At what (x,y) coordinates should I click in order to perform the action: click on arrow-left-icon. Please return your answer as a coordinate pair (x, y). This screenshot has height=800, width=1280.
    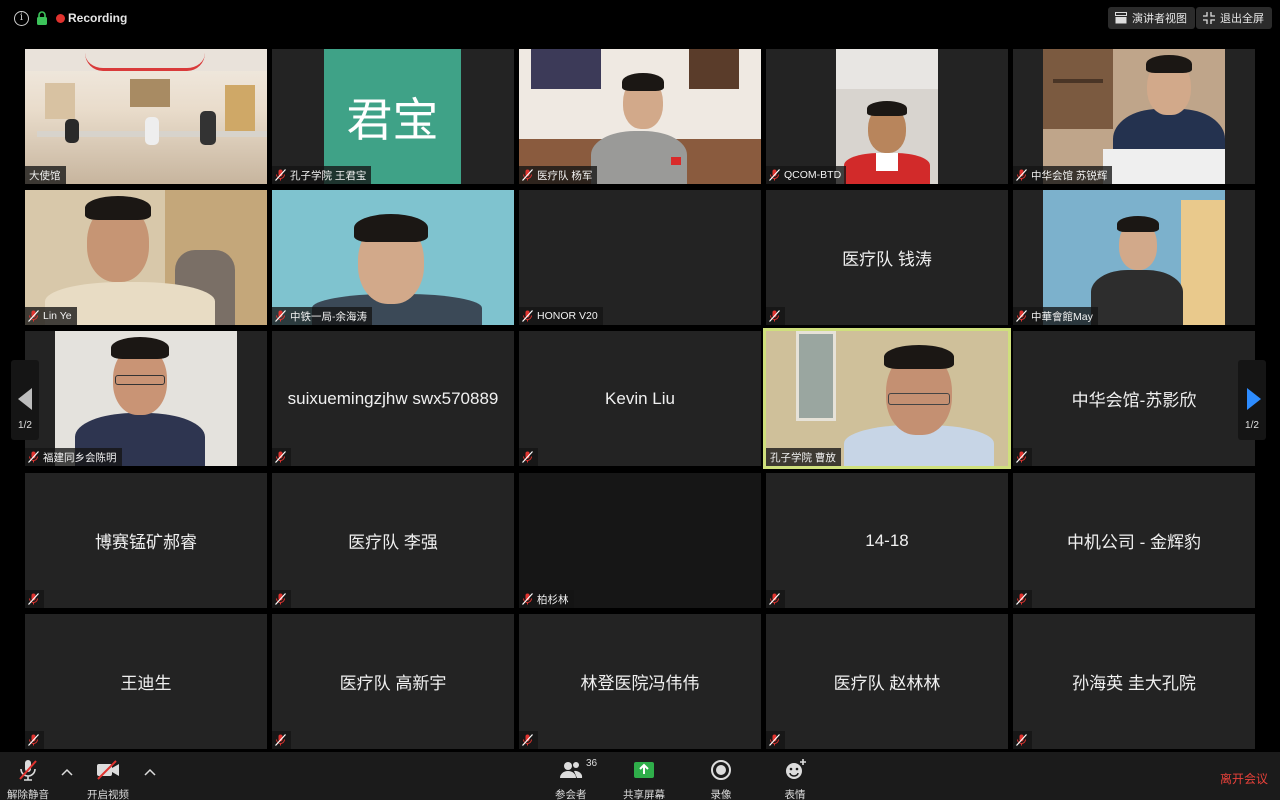
    Looking at the image, I should click on (25, 399).